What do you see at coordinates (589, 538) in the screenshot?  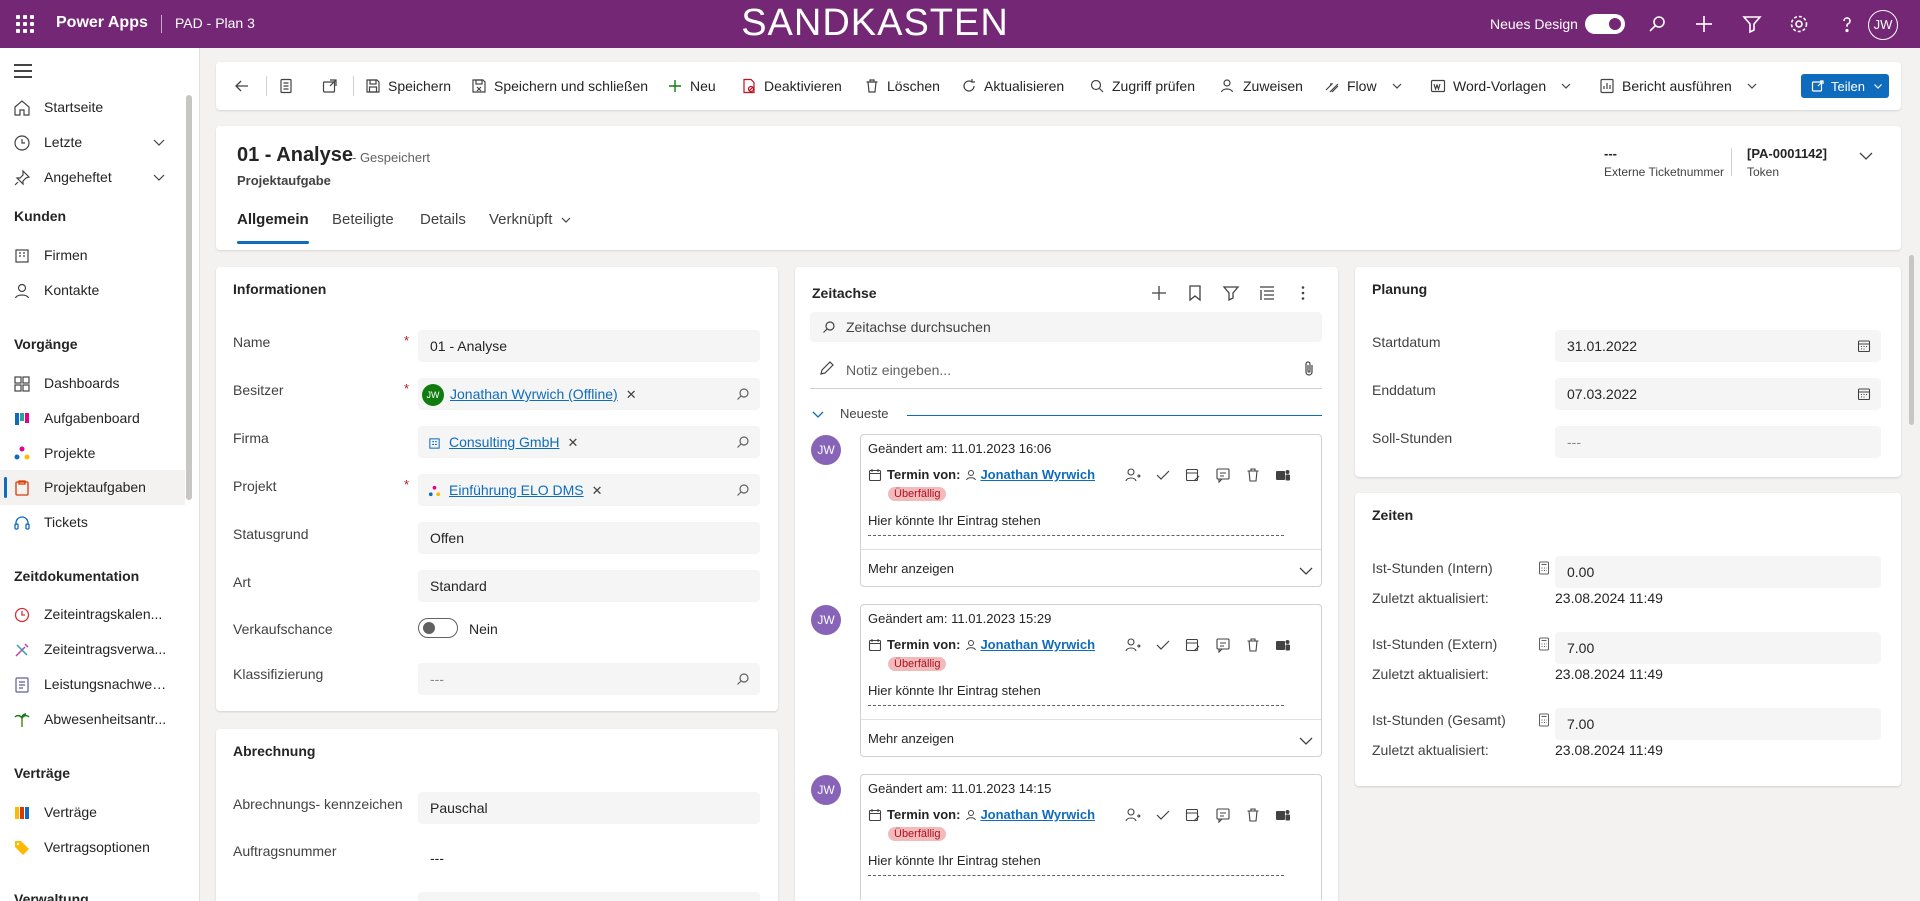 I see `status-reason-select: Offen` at bounding box center [589, 538].